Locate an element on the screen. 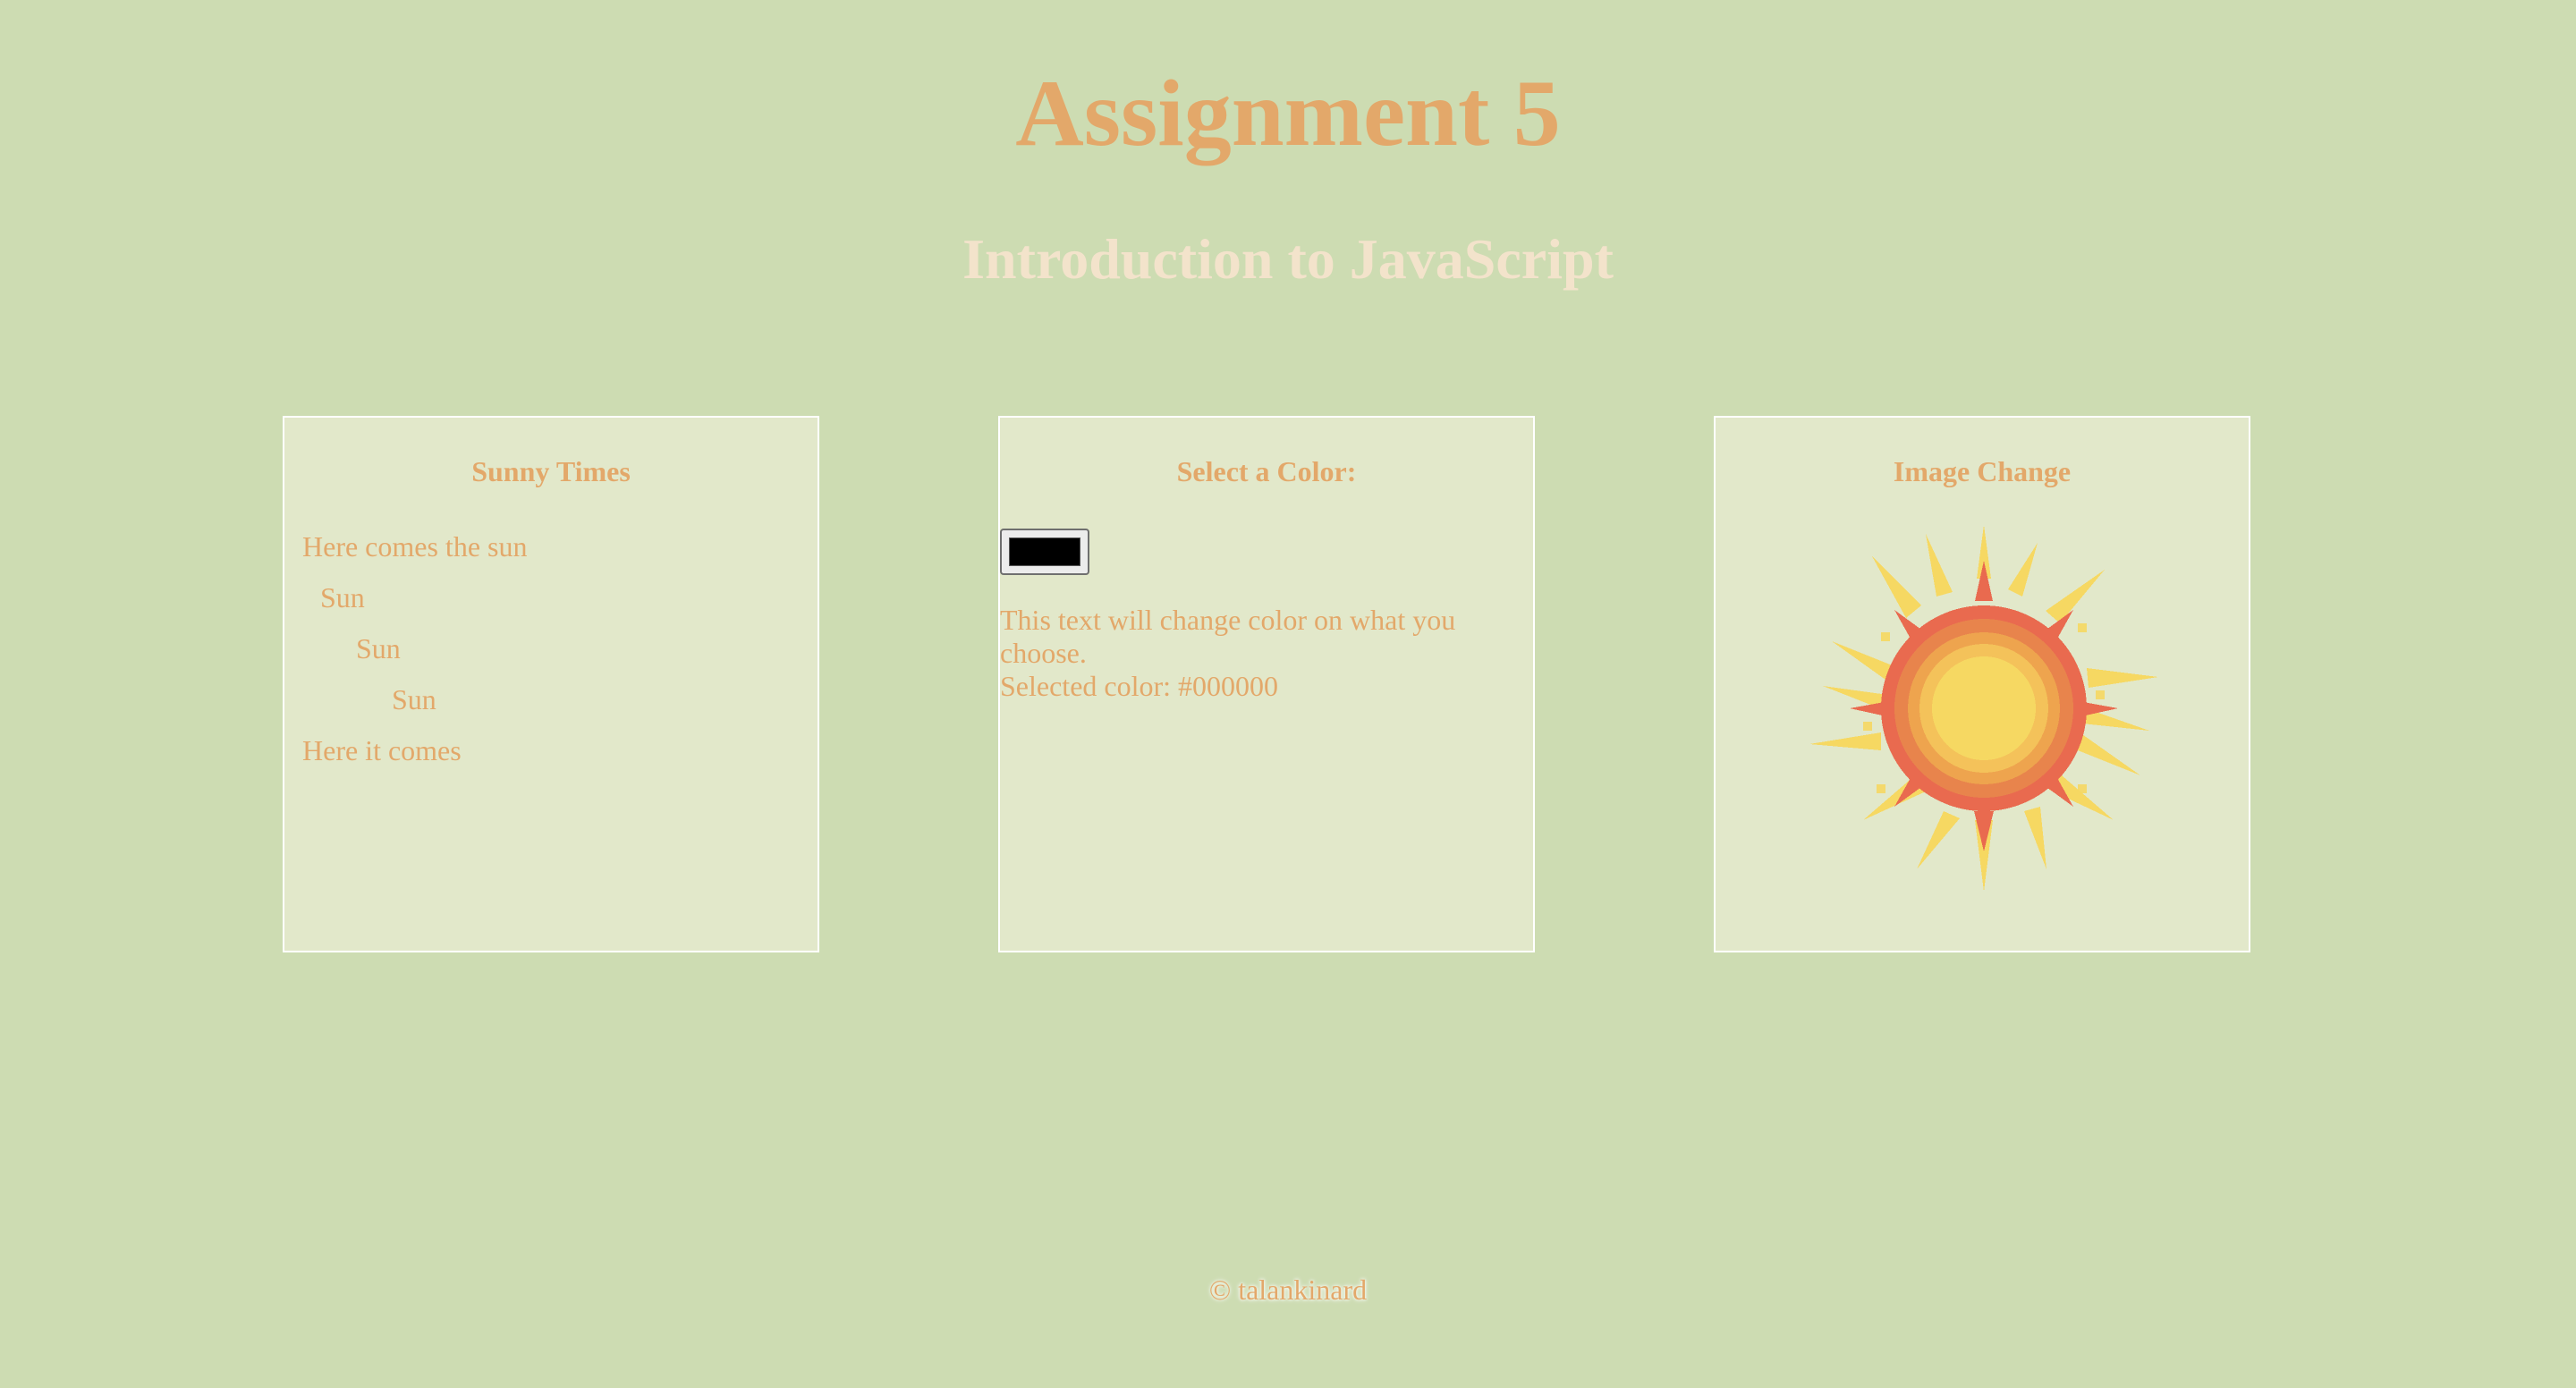  color-swatch is located at coordinates (1044, 551).